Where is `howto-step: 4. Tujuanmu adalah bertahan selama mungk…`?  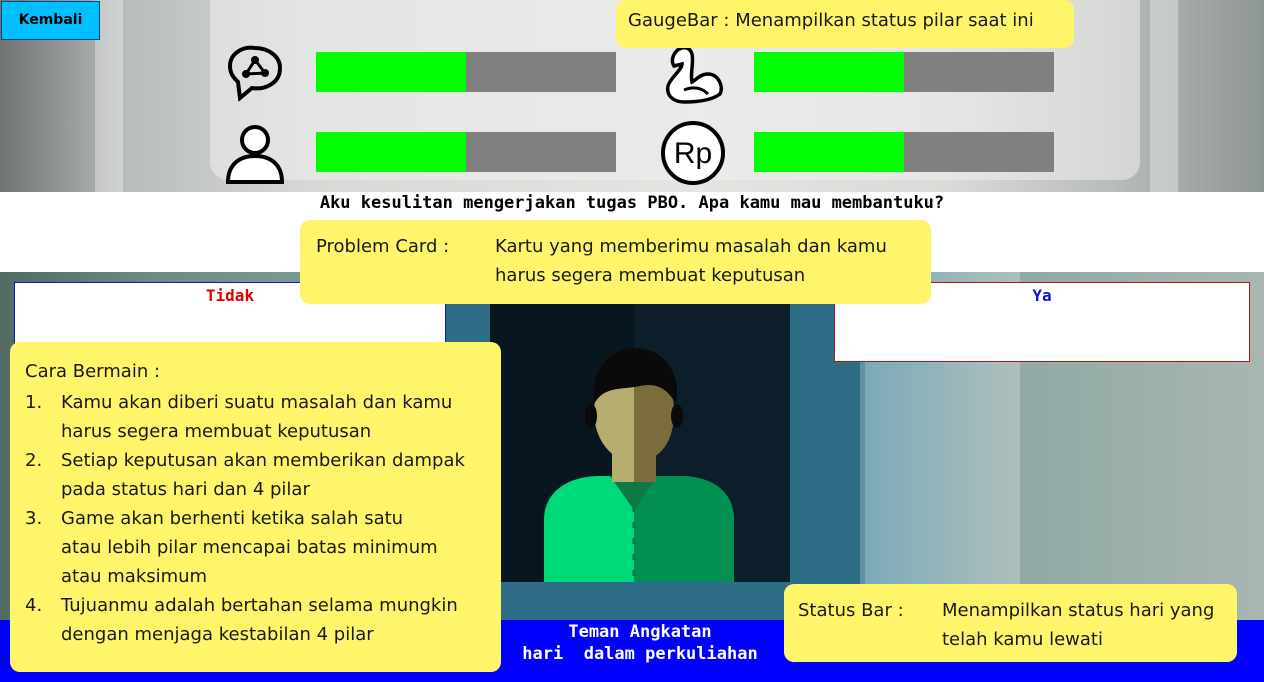 howto-step: 4. Tujuanmu adalah bertahan selama mungk… is located at coordinates (256, 620).